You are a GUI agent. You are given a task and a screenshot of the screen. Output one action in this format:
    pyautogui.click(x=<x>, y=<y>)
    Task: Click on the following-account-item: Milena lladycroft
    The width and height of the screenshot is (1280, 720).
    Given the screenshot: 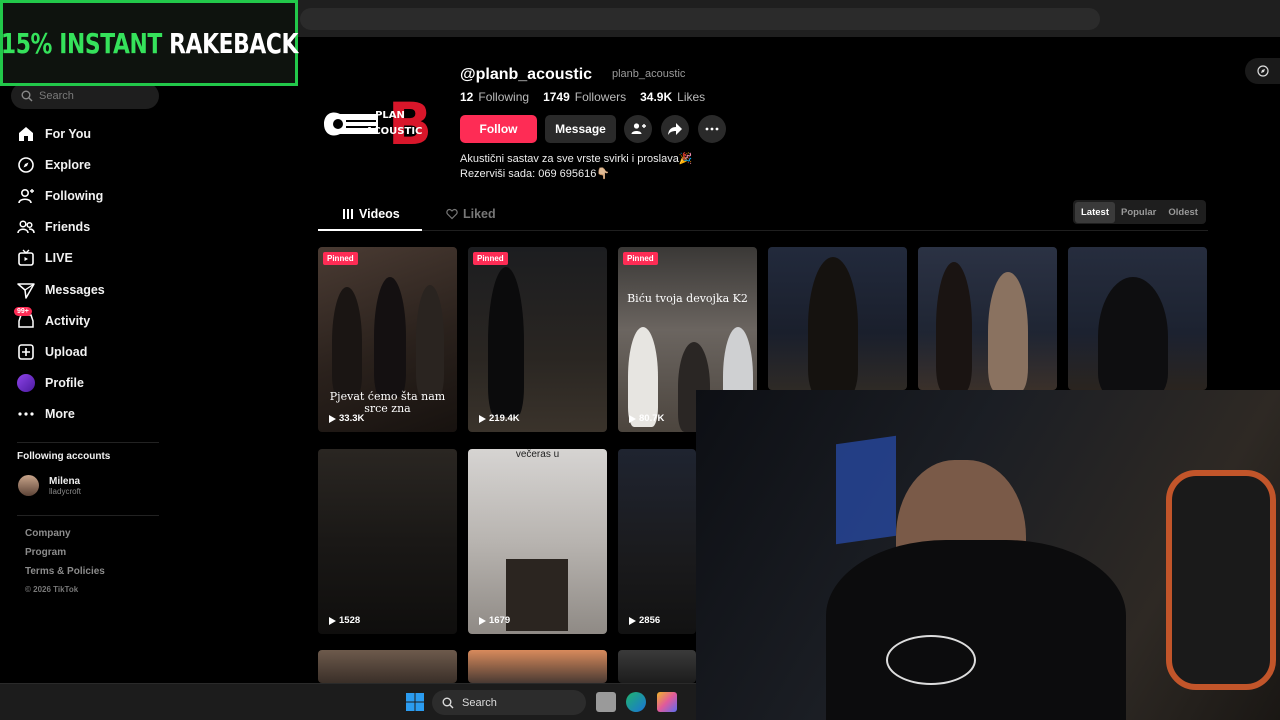 What is the action you would take?
    pyautogui.click(x=49, y=485)
    